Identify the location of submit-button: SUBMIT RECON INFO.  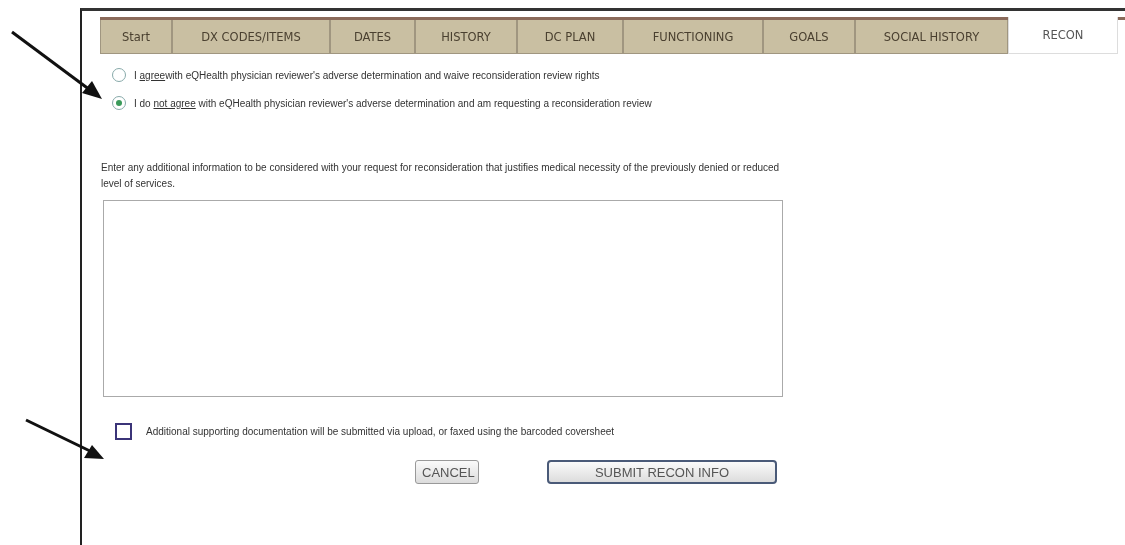
(662, 472).